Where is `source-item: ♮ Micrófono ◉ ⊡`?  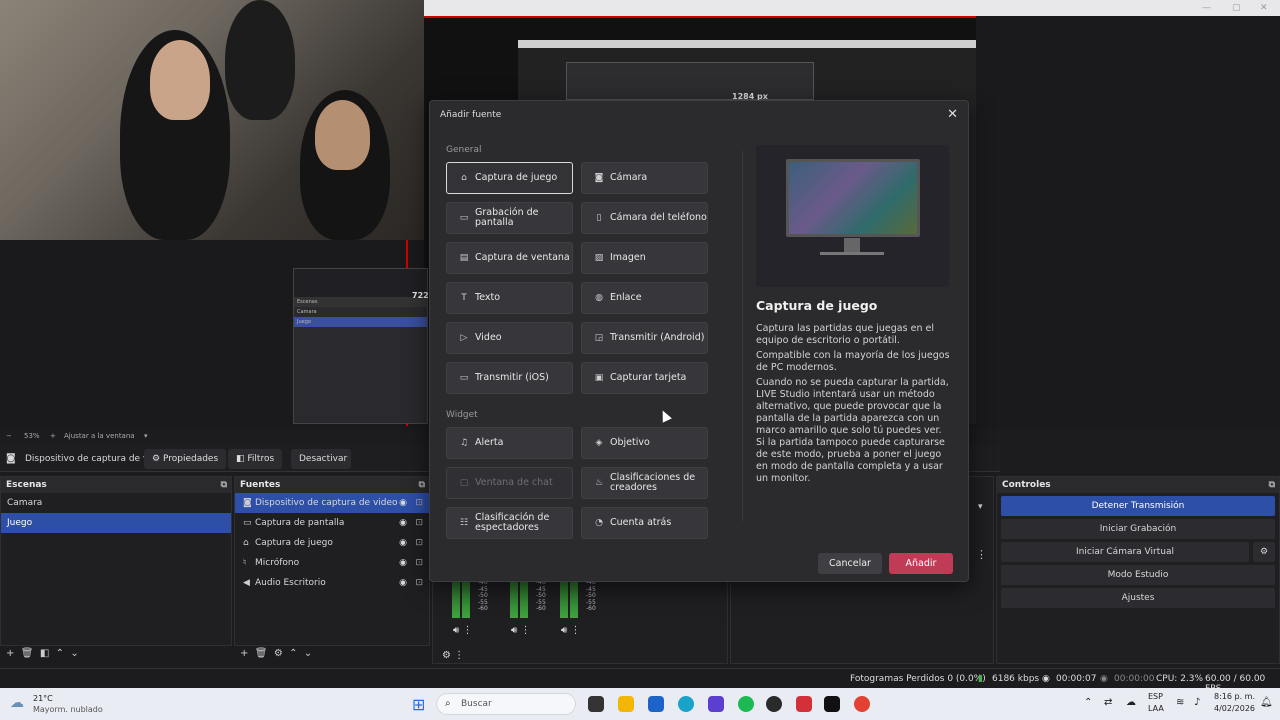 source-item: ♮ Micrófono ◉ ⊡ is located at coordinates (332, 563).